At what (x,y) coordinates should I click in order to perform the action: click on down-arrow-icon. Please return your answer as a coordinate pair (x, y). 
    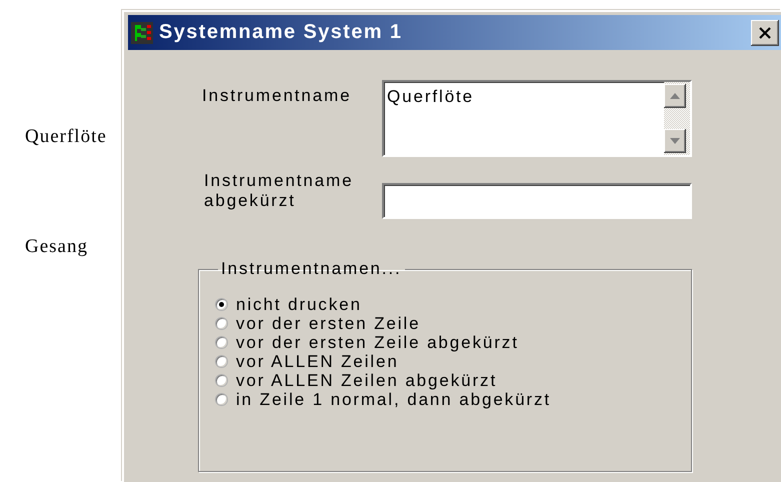
    Looking at the image, I should click on (675, 141).